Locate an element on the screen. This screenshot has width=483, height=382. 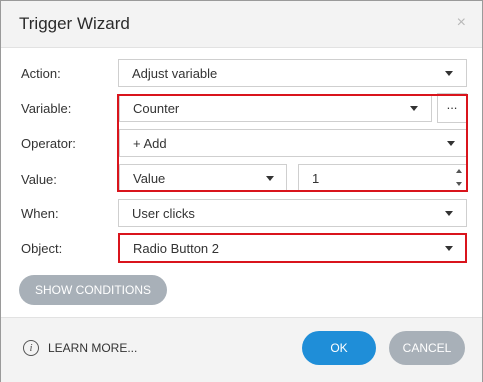
value-number-input: 1 is located at coordinates (382, 178).